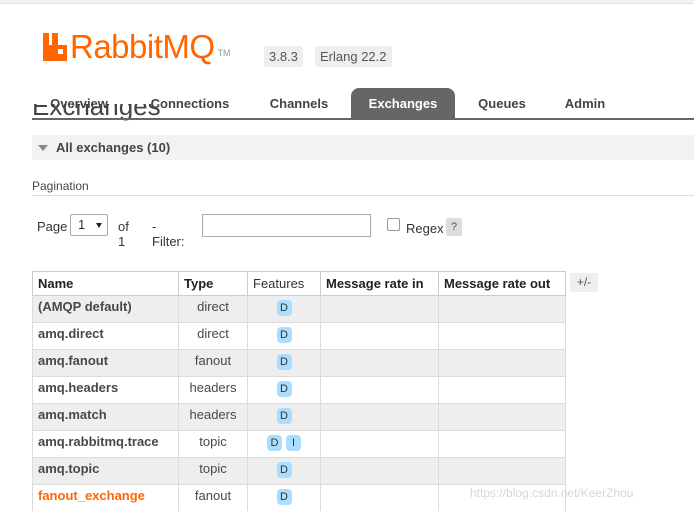  I want to click on column-header-rate-in: Message rate in, so click(379, 283).